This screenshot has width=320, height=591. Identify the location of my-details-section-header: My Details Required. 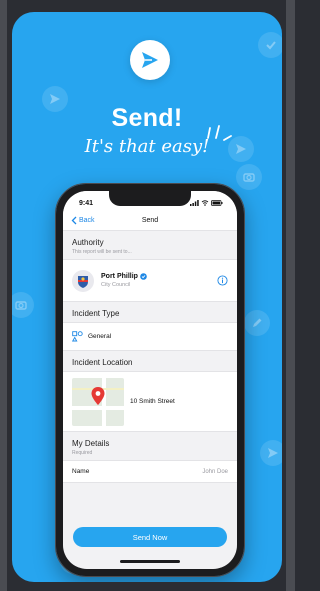
(150, 446).